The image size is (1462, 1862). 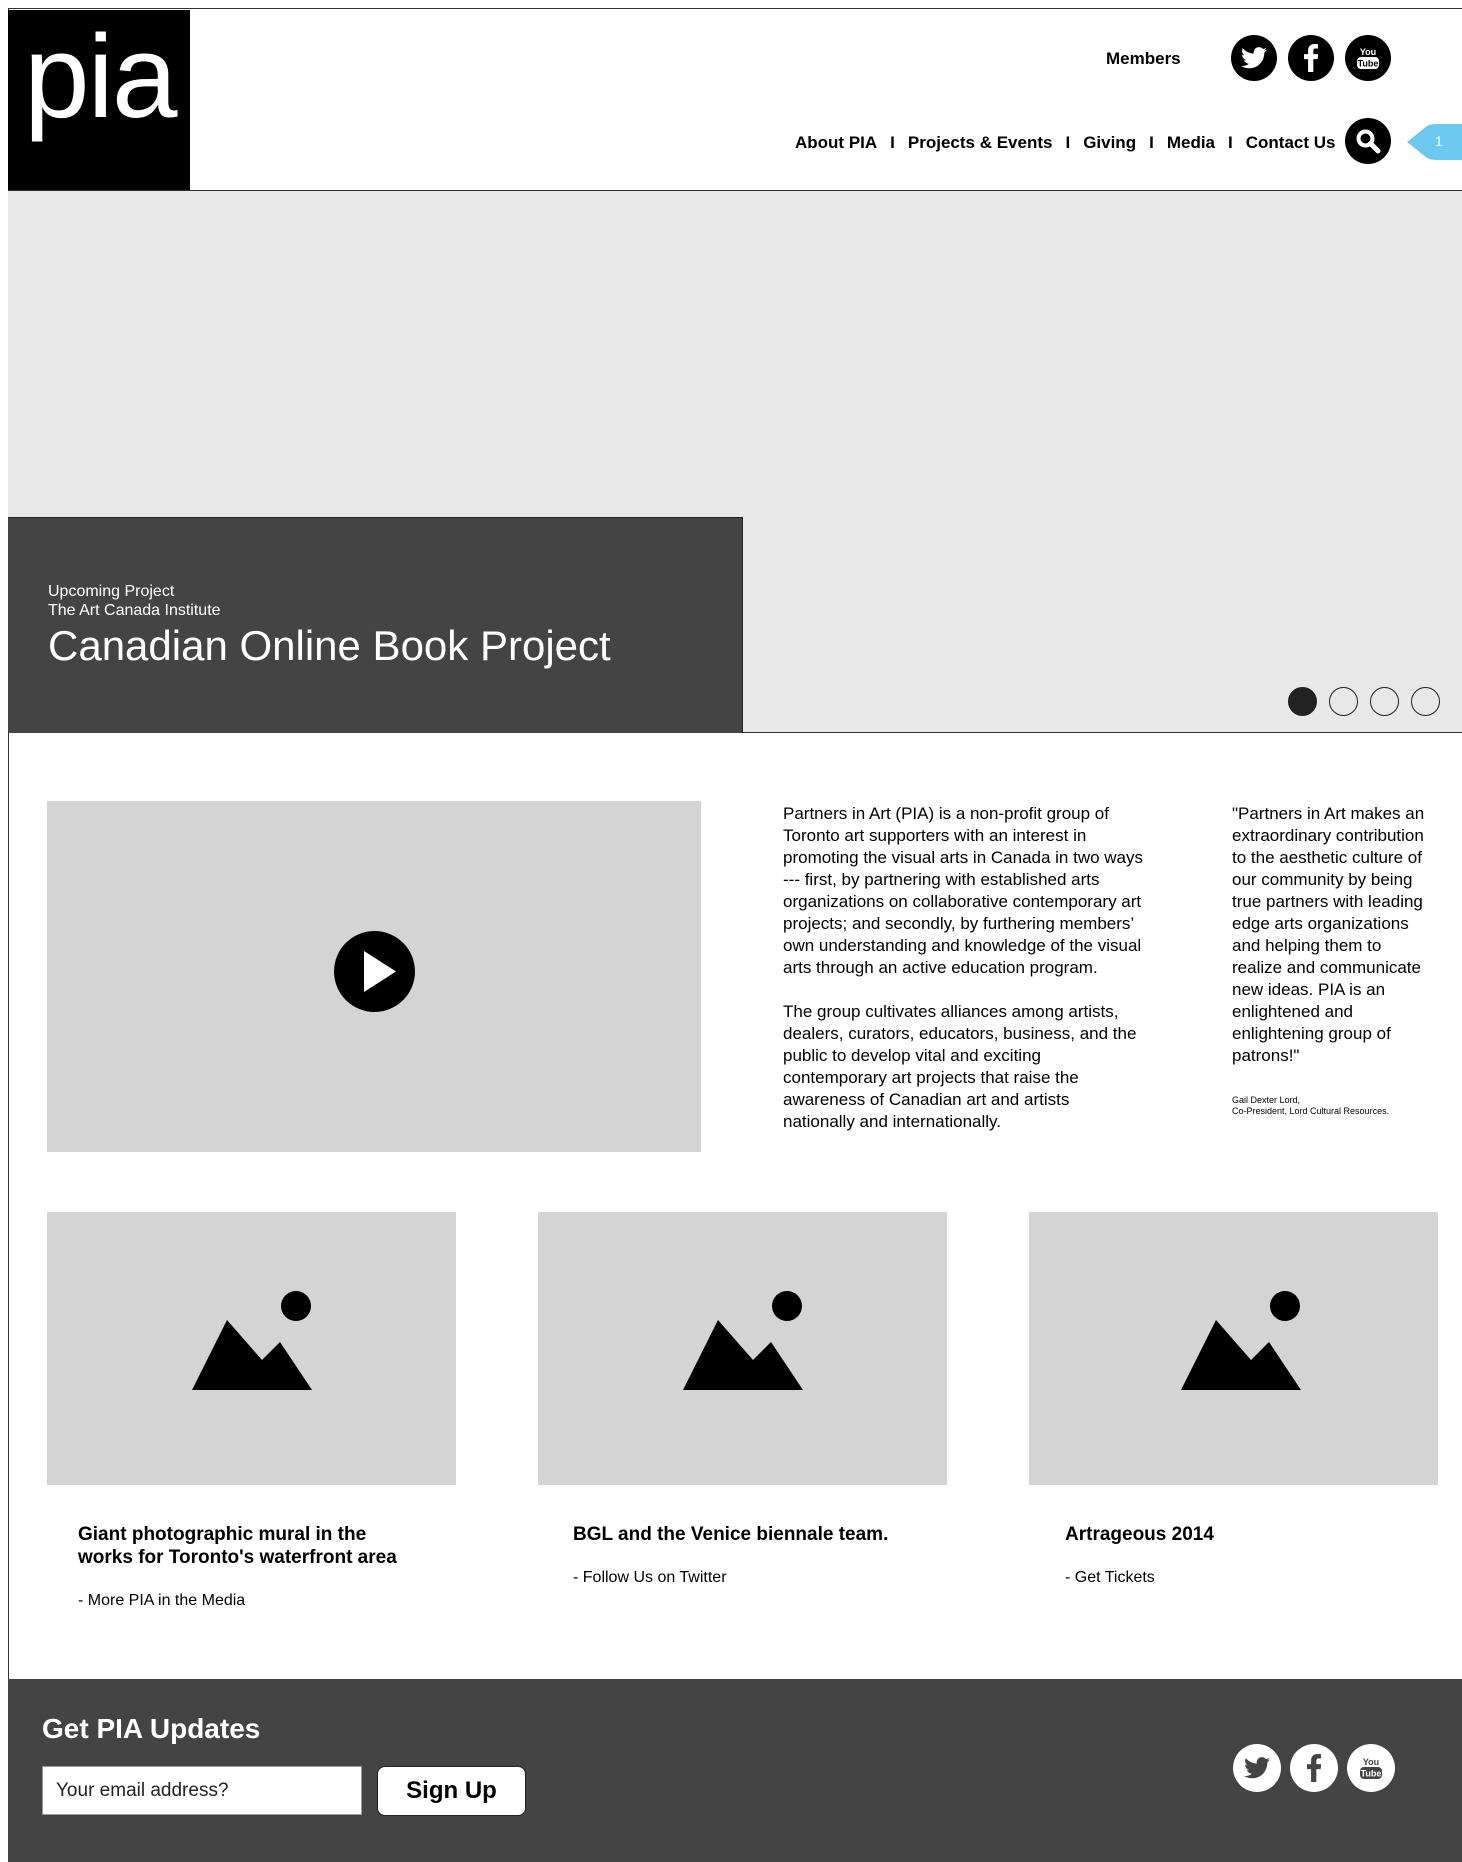 What do you see at coordinates (1110, 1578) in the screenshot?
I see `card-link-3: - Get Tickets` at bounding box center [1110, 1578].